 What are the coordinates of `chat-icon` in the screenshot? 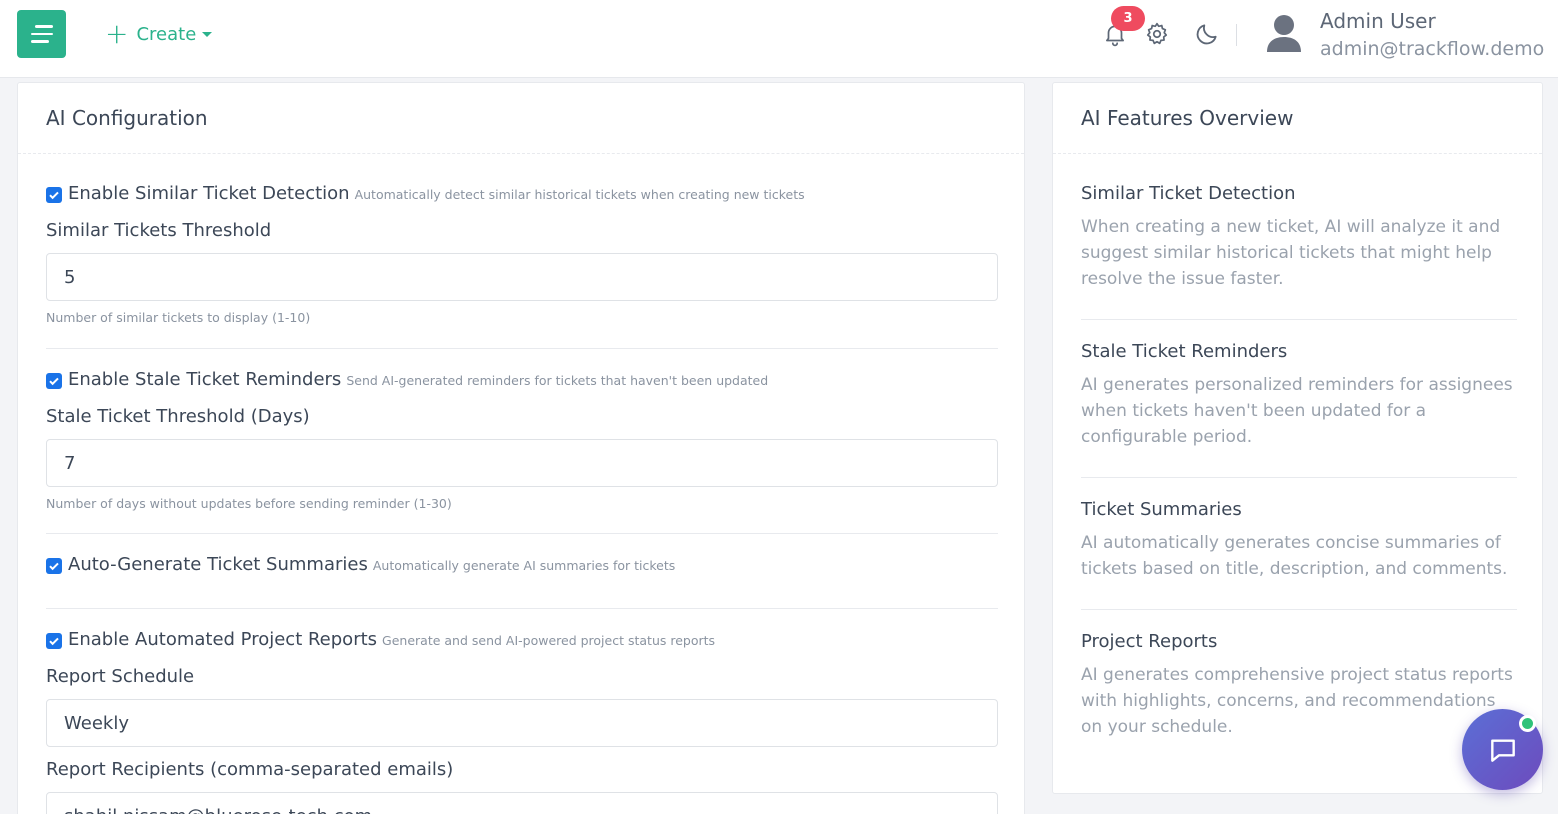 It's located at (1502, 750).